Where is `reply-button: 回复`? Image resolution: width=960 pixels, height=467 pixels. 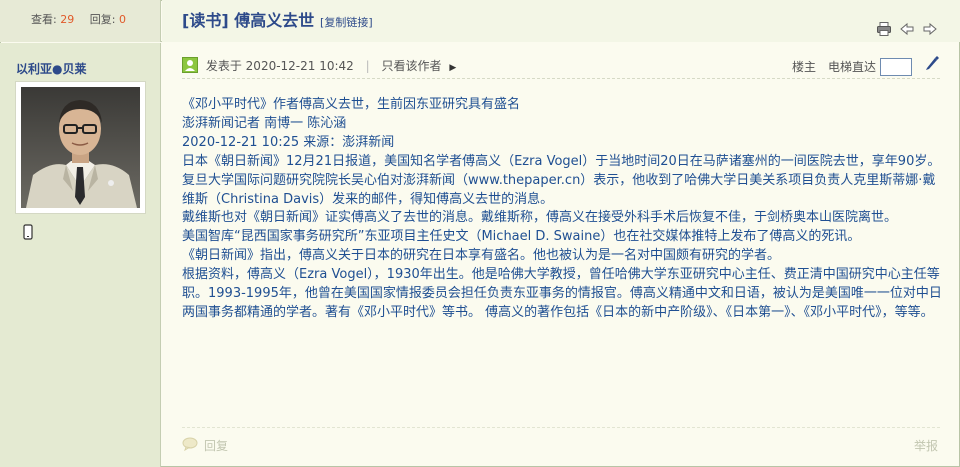 reply-button: 回复 is located at coordinates (205, 445).